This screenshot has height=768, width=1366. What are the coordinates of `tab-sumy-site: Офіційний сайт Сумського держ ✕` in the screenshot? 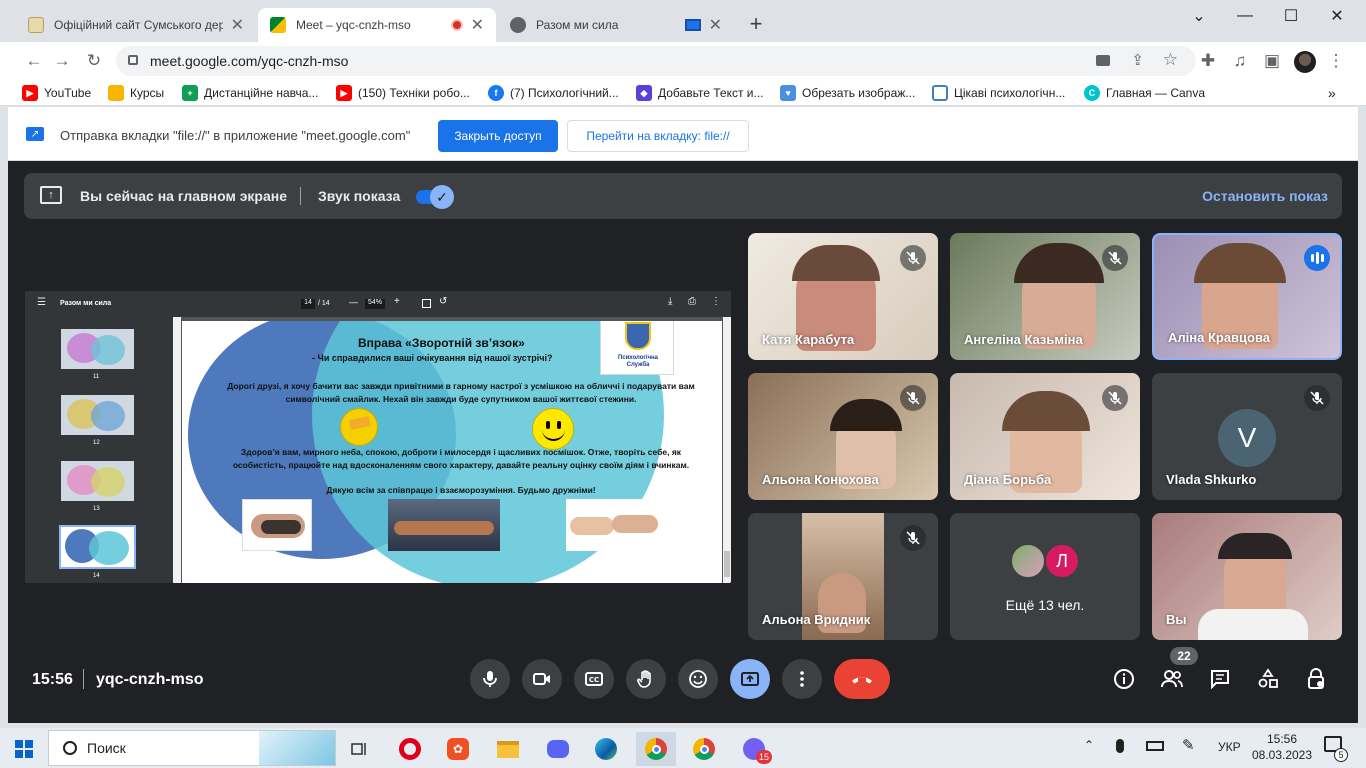 It's located at (136, 25).